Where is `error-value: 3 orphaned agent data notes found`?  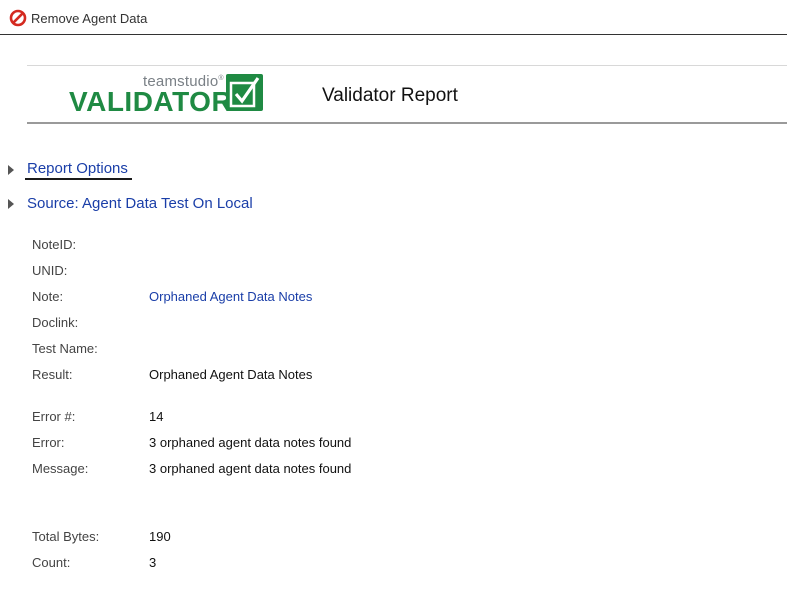
error-value: 3 orphaned agent data notes found is located at coordinates (250, 442).